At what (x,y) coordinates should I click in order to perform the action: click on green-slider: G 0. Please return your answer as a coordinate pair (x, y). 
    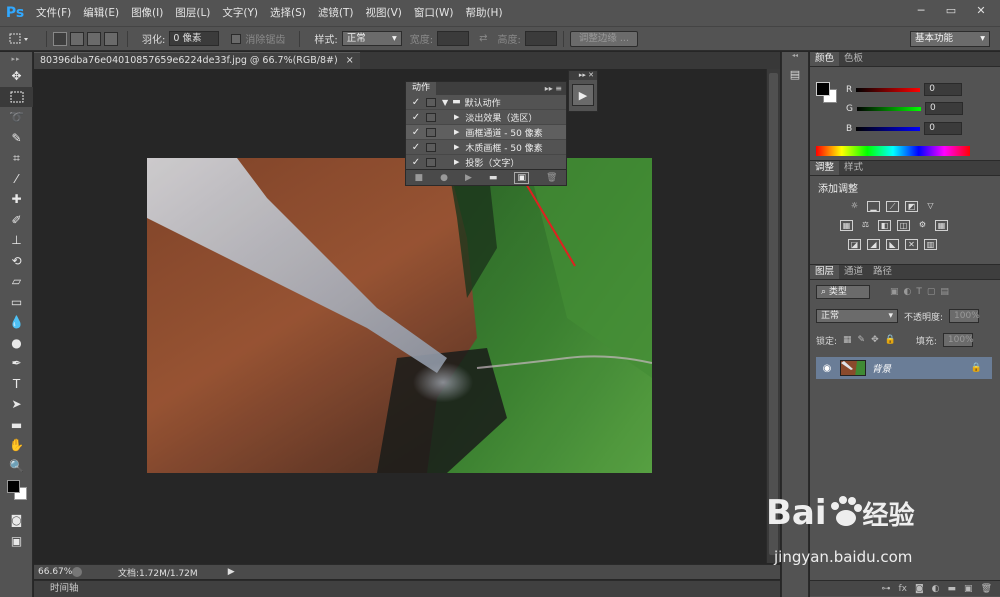
    Looking at the image, I should click on (904, 108).